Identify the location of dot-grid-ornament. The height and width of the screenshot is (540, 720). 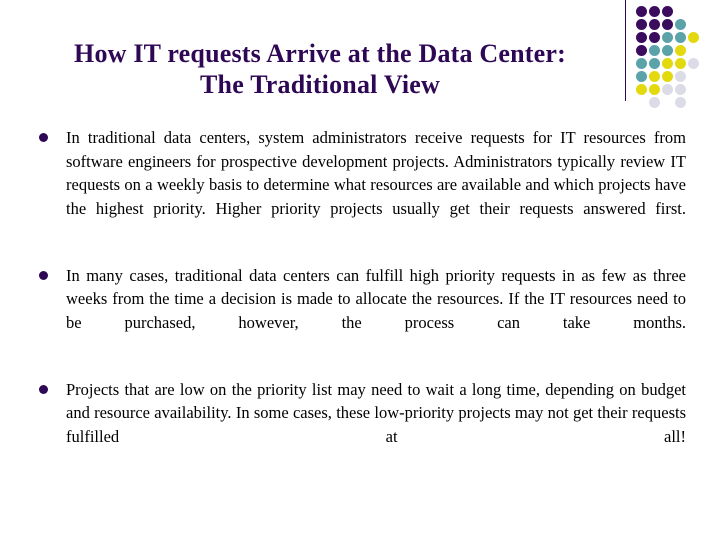
(669, 56).